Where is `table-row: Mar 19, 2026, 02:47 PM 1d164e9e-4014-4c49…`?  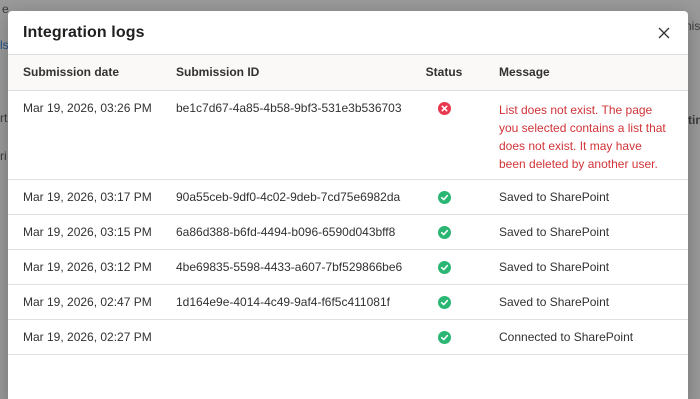 table-row: Mar 19, 2026, 02:47 PM 1d164e9e-4014-4c49… is located at coordinates (348, 302).